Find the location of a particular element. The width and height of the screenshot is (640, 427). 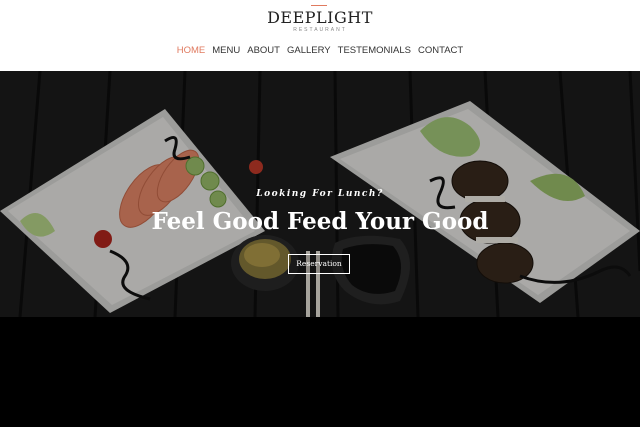

nav-item-gallery: GALLERY is located at coordinates (309, 51).